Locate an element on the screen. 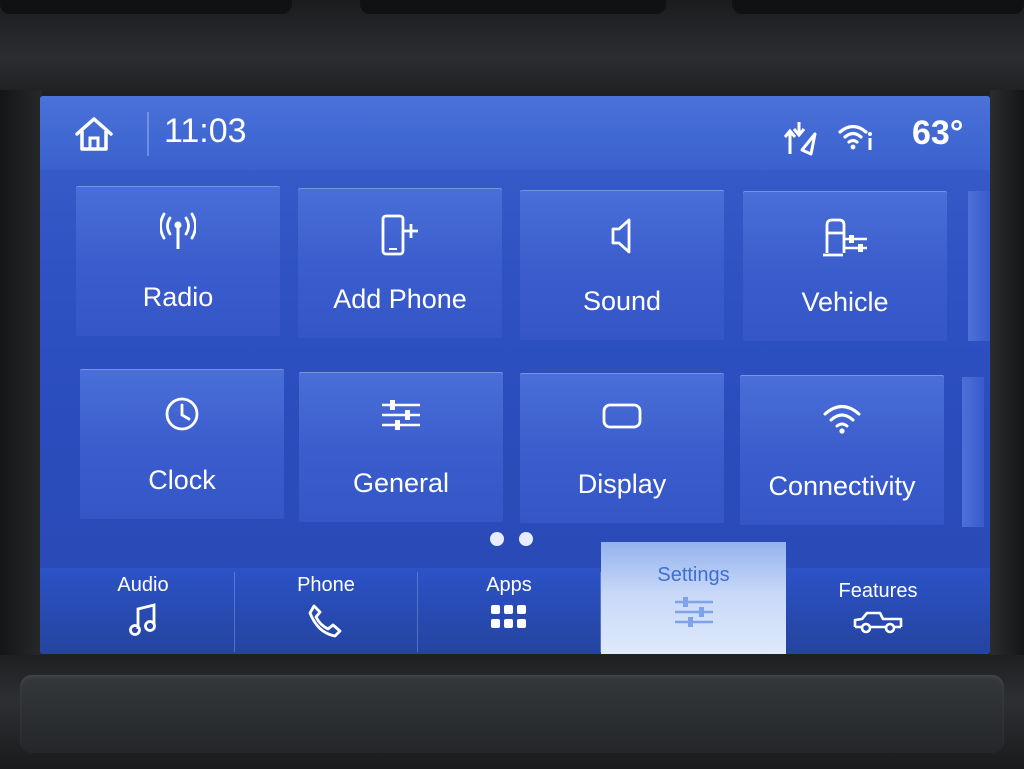 Image resolution: width=1024 pixels, height=769 pixels. nav-phone: Phone is located at coordinates (326, 611).